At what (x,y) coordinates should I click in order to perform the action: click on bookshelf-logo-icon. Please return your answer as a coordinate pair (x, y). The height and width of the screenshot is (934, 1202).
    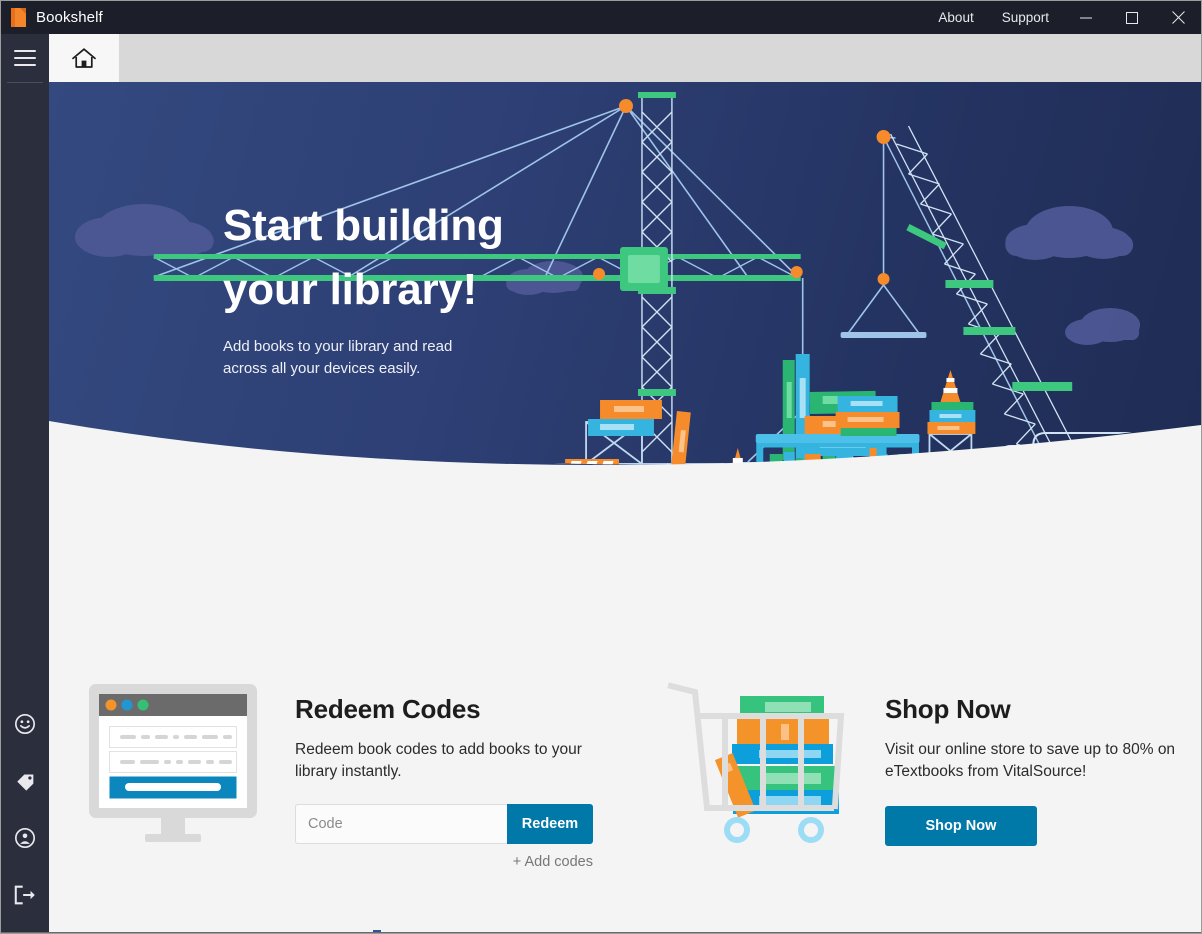
    Looking at the image, I should click on (18, 17).